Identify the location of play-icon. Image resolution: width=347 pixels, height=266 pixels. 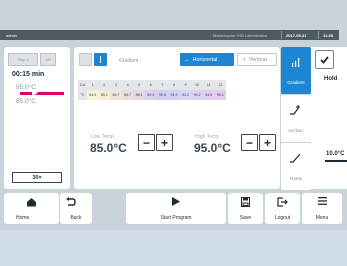
(176, 201).